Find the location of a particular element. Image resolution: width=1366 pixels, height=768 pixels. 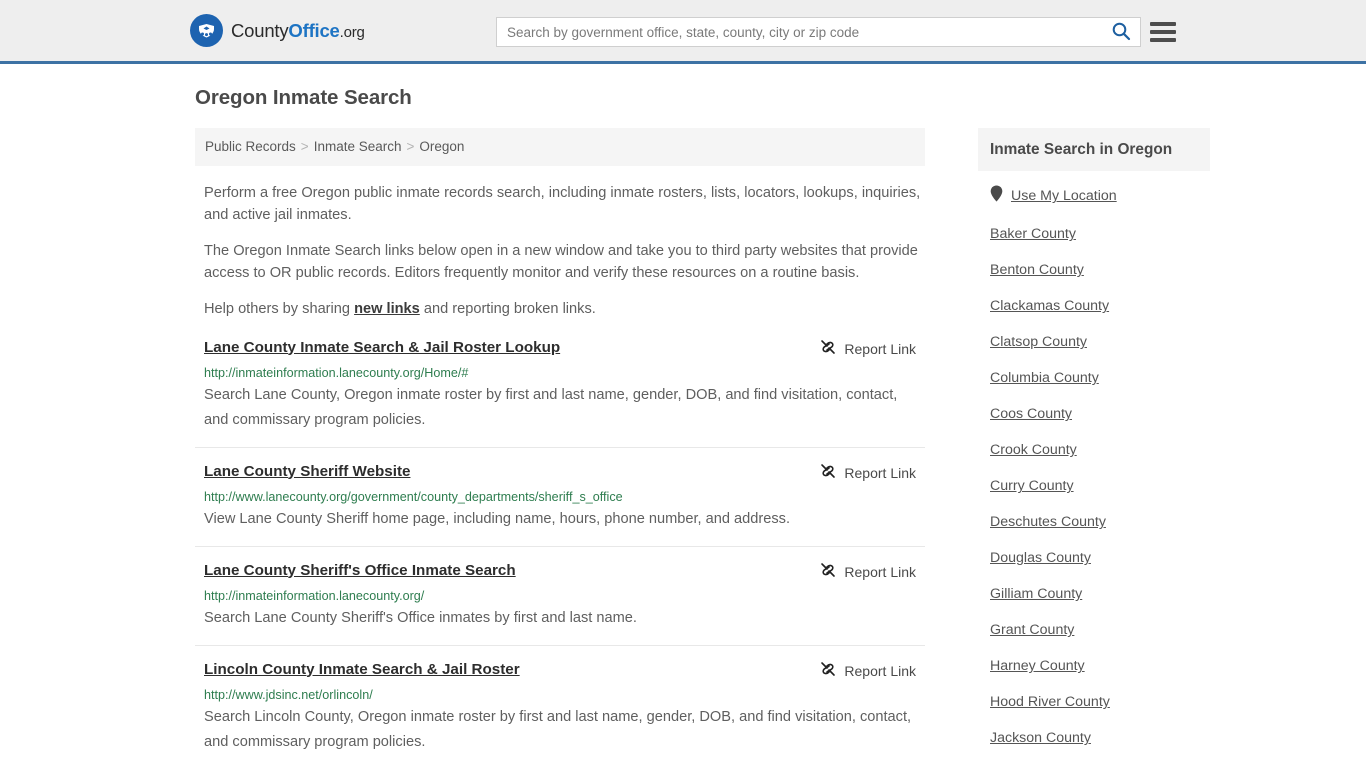

sidebar-item-county: Douglas County is located at coordinates (1100, 558).